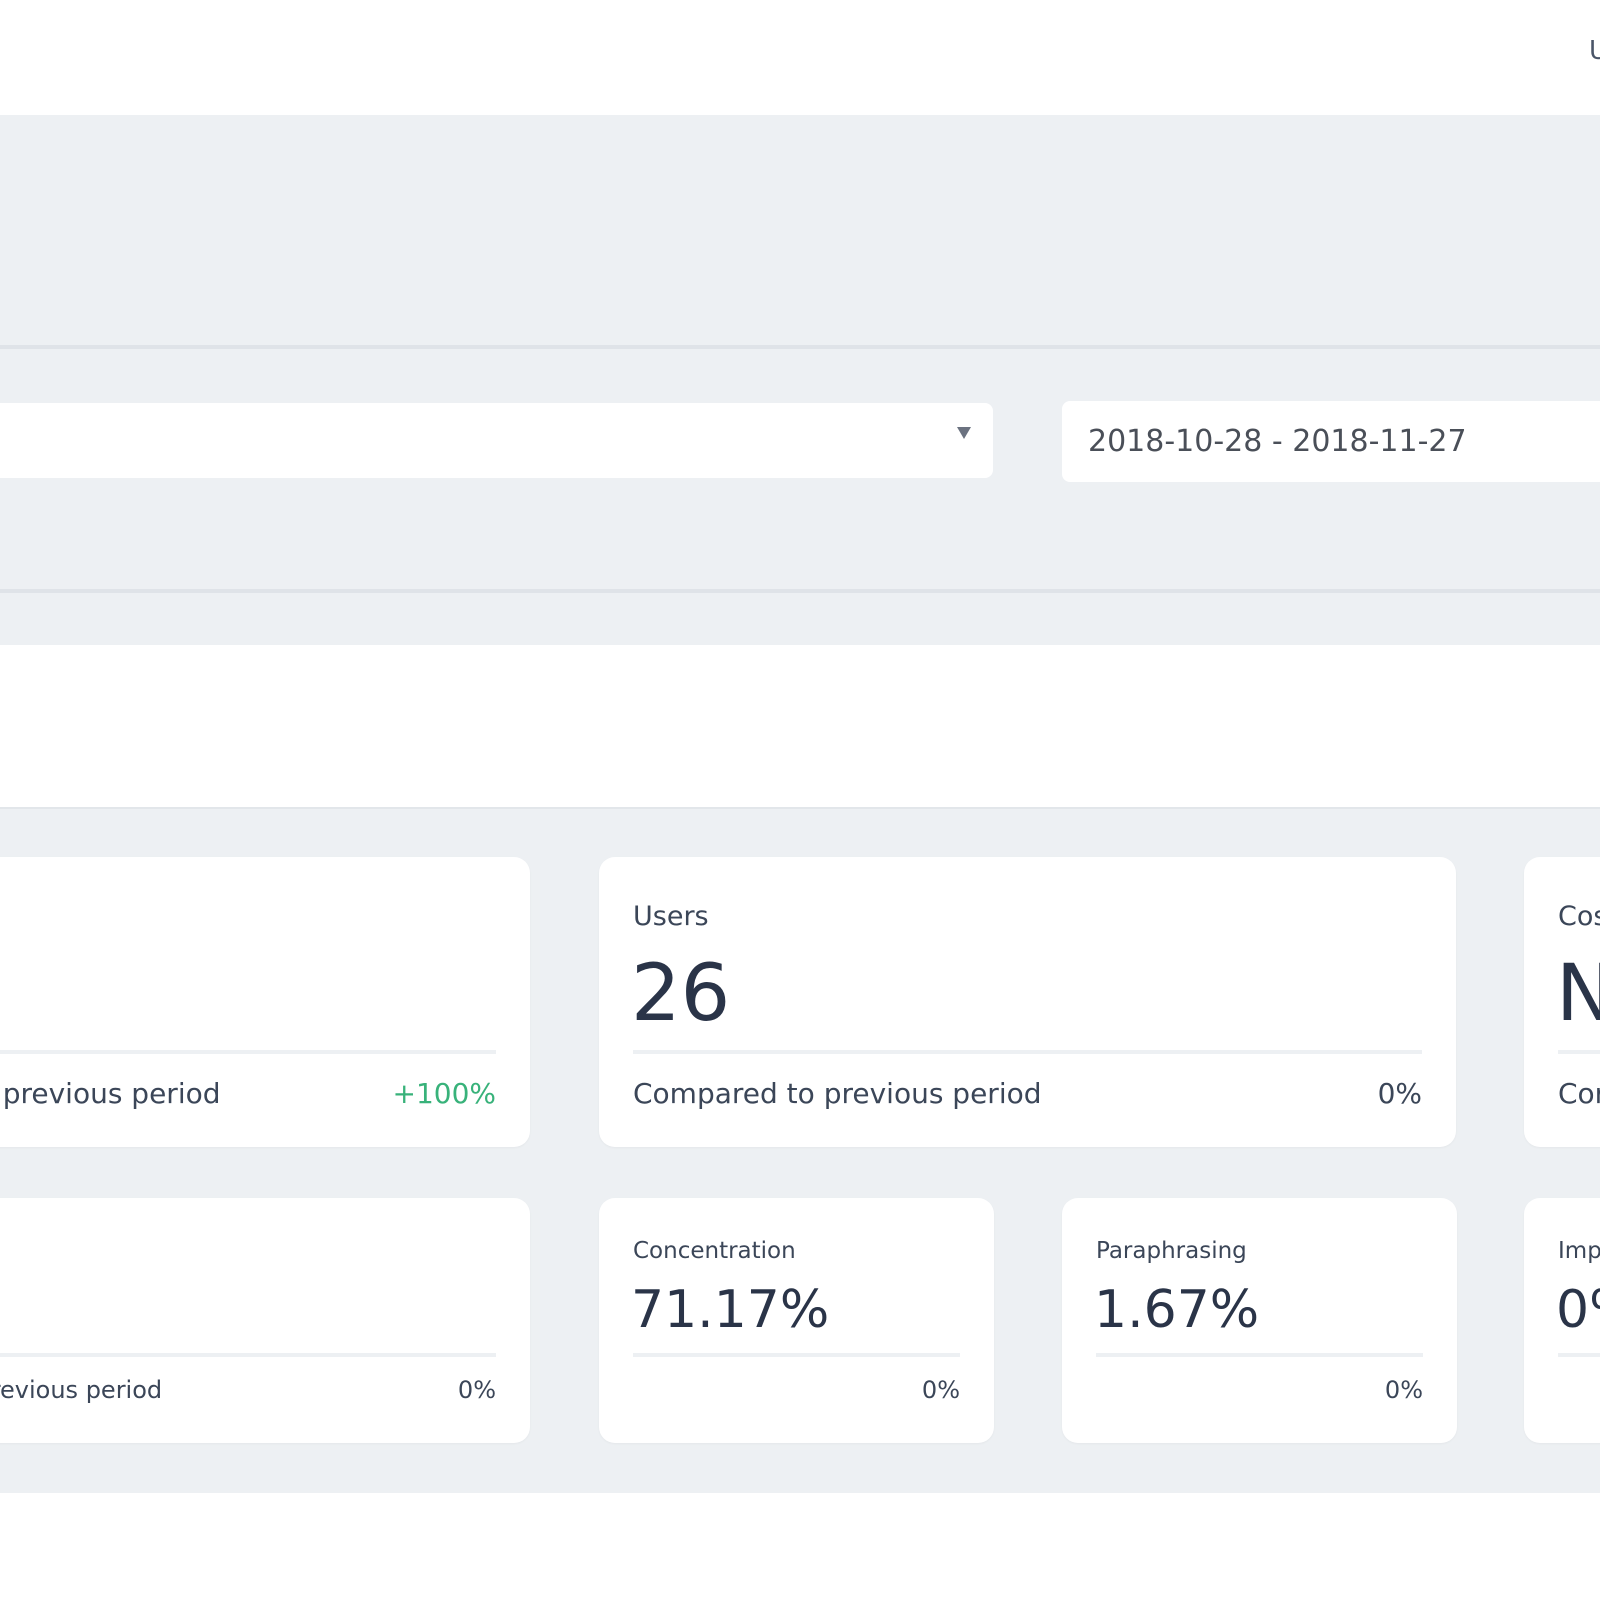 This screenshot has height=1600, width=1600. Describe the element at coordinates (1578, 994) in the screenshot. I see `stat-card-value: N` at that location.